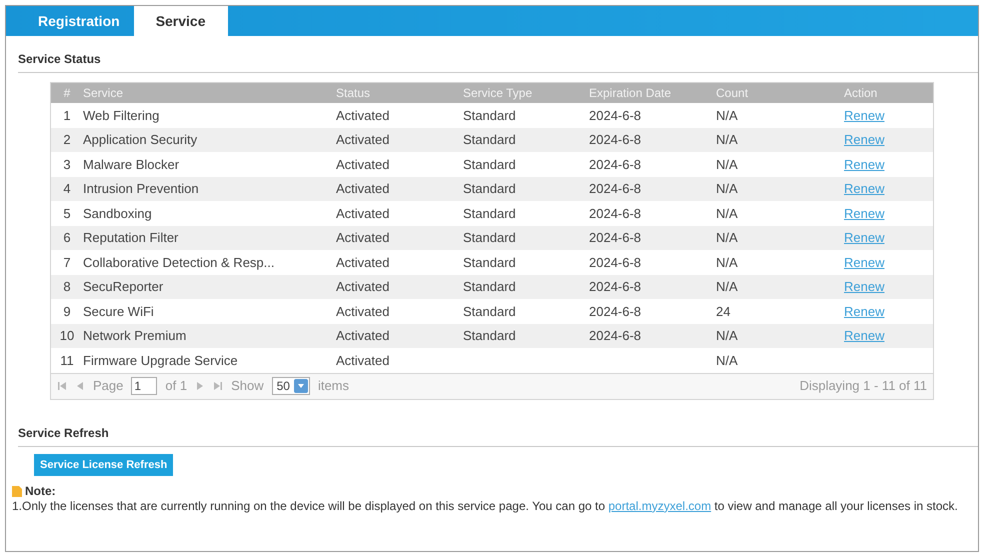  I want to click on section-title: Service Status, so click(60, 59).